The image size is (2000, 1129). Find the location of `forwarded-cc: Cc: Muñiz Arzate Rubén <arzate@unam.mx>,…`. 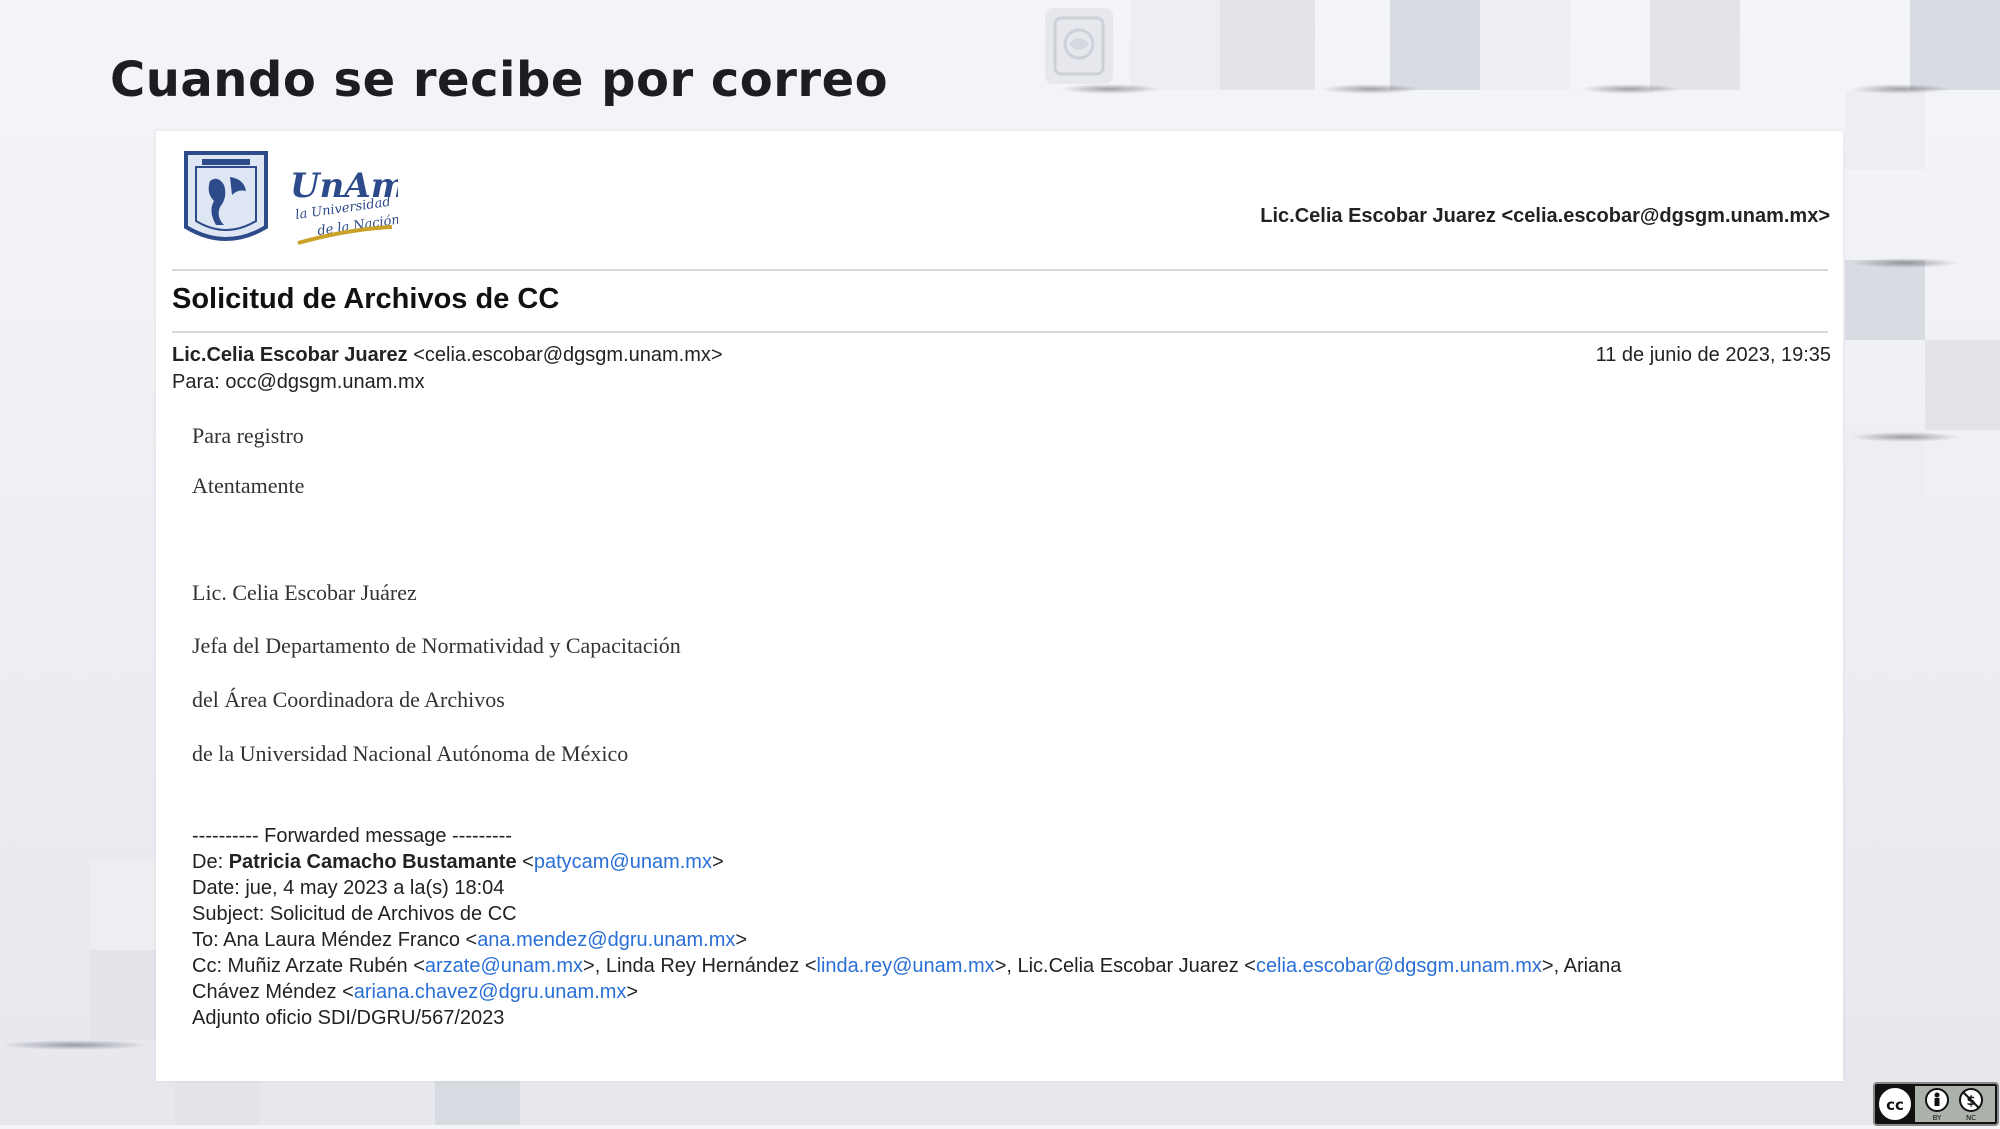

forwarded-cc: Cc: Muñiz Arzate Rubén <arzate@unam.mx>,… is located at coordinates (907, 966).